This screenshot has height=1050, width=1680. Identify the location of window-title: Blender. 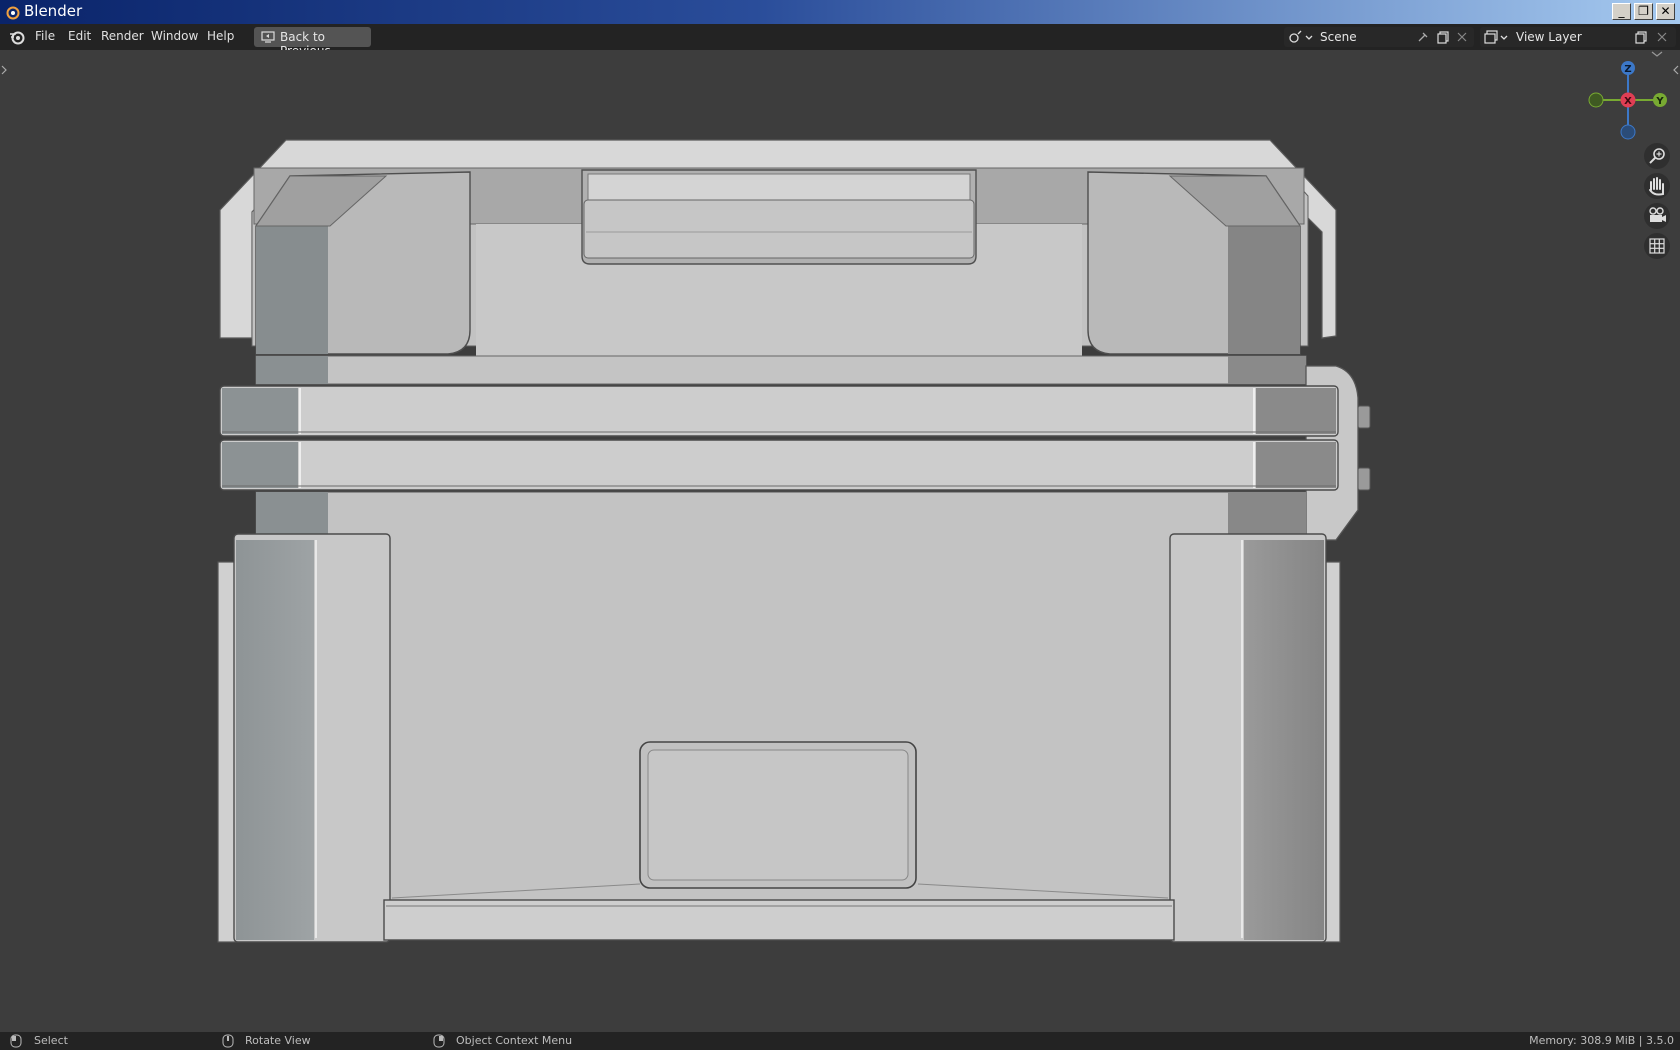
(53, 11).